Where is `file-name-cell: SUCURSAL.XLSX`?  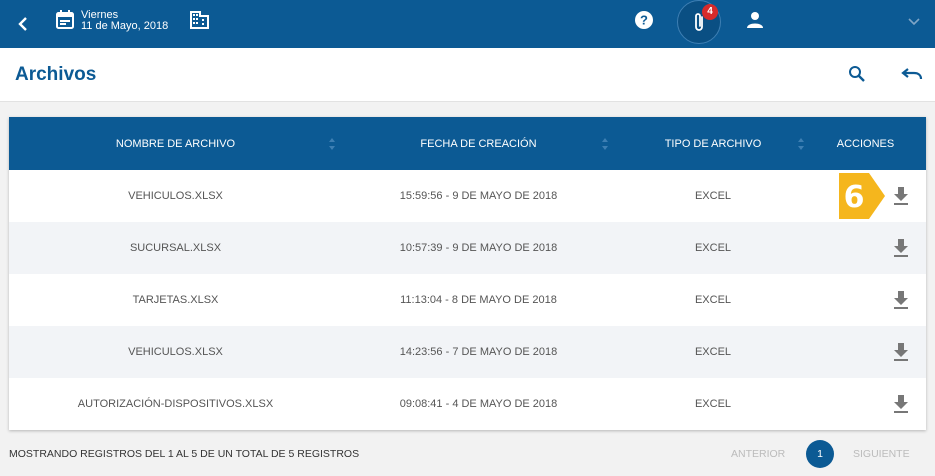
file-name-cell: SUCURSAL.XLSX is located at coordinates (175, 248).